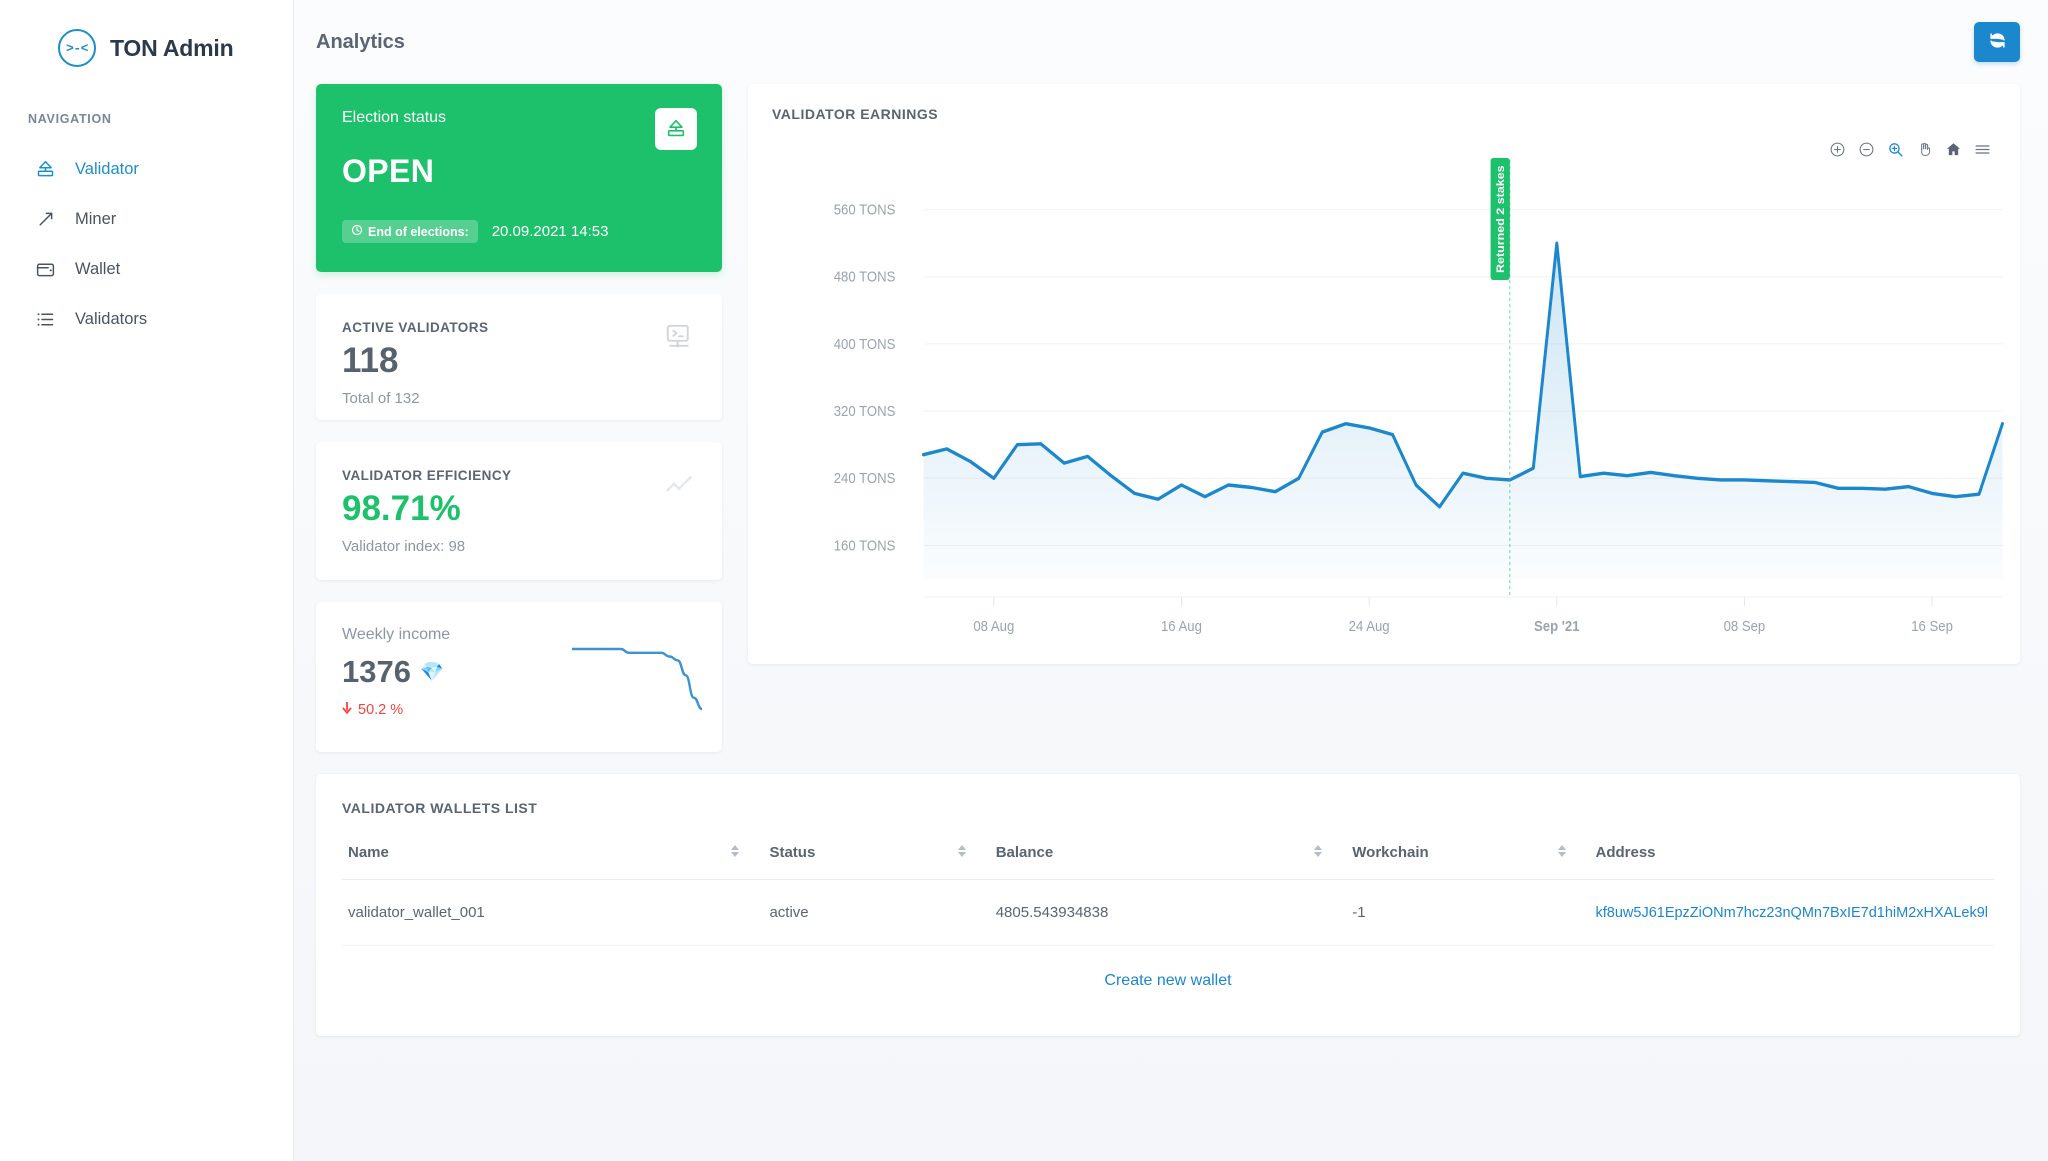 This screenshot has width=2048, height=1161. Describe the element at coordinates (961, 850) in the screenshot. I see `sort-toggle-status` at that location.